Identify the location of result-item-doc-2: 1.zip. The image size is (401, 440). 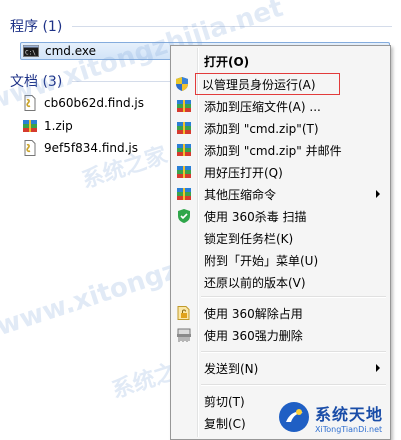
(47, 126).